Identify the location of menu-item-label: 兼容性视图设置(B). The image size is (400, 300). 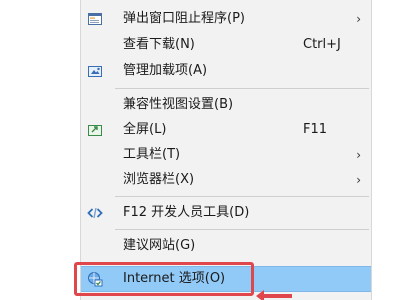
(178, 104).